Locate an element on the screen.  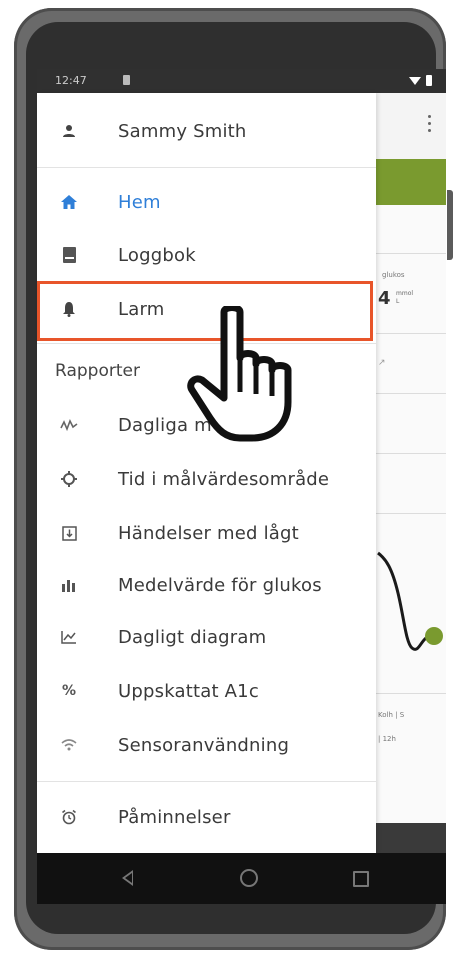
daily-patterns-icon is located at coordinates (69, 425).